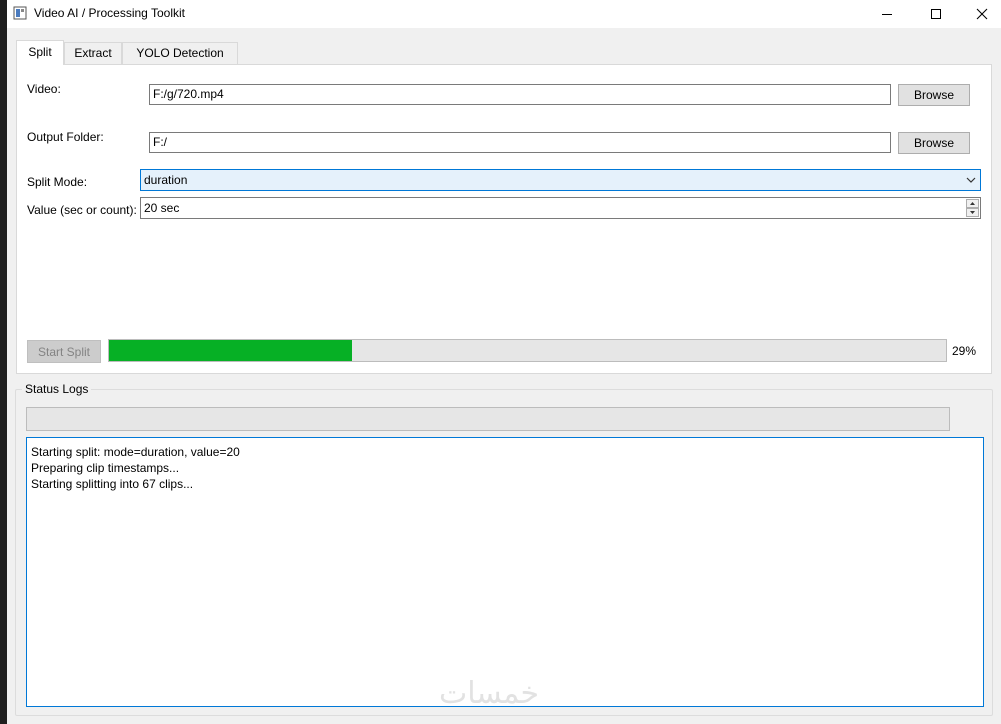 Image resolution: width=1001 pixels, height=724 pixels. I want to click on minimize-button, so click(887, 14).